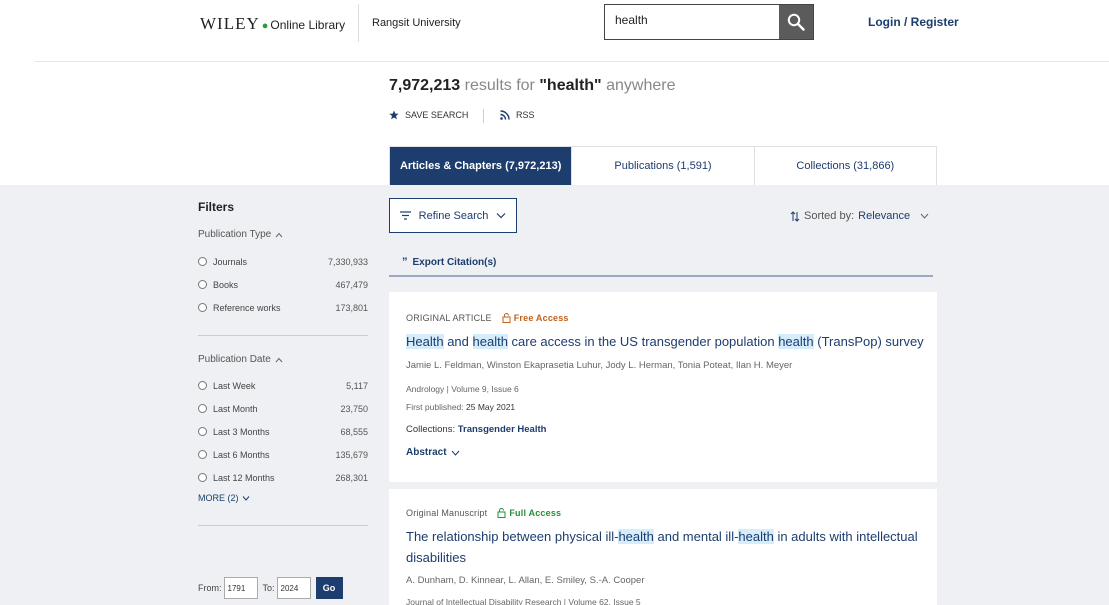 This screenshot has height=605, width=1109. Describe the element at coordinates (462, 389) in the screenshot. I see `journal-issue-link: Andrology | Volume 9, Issue 6` at that location.